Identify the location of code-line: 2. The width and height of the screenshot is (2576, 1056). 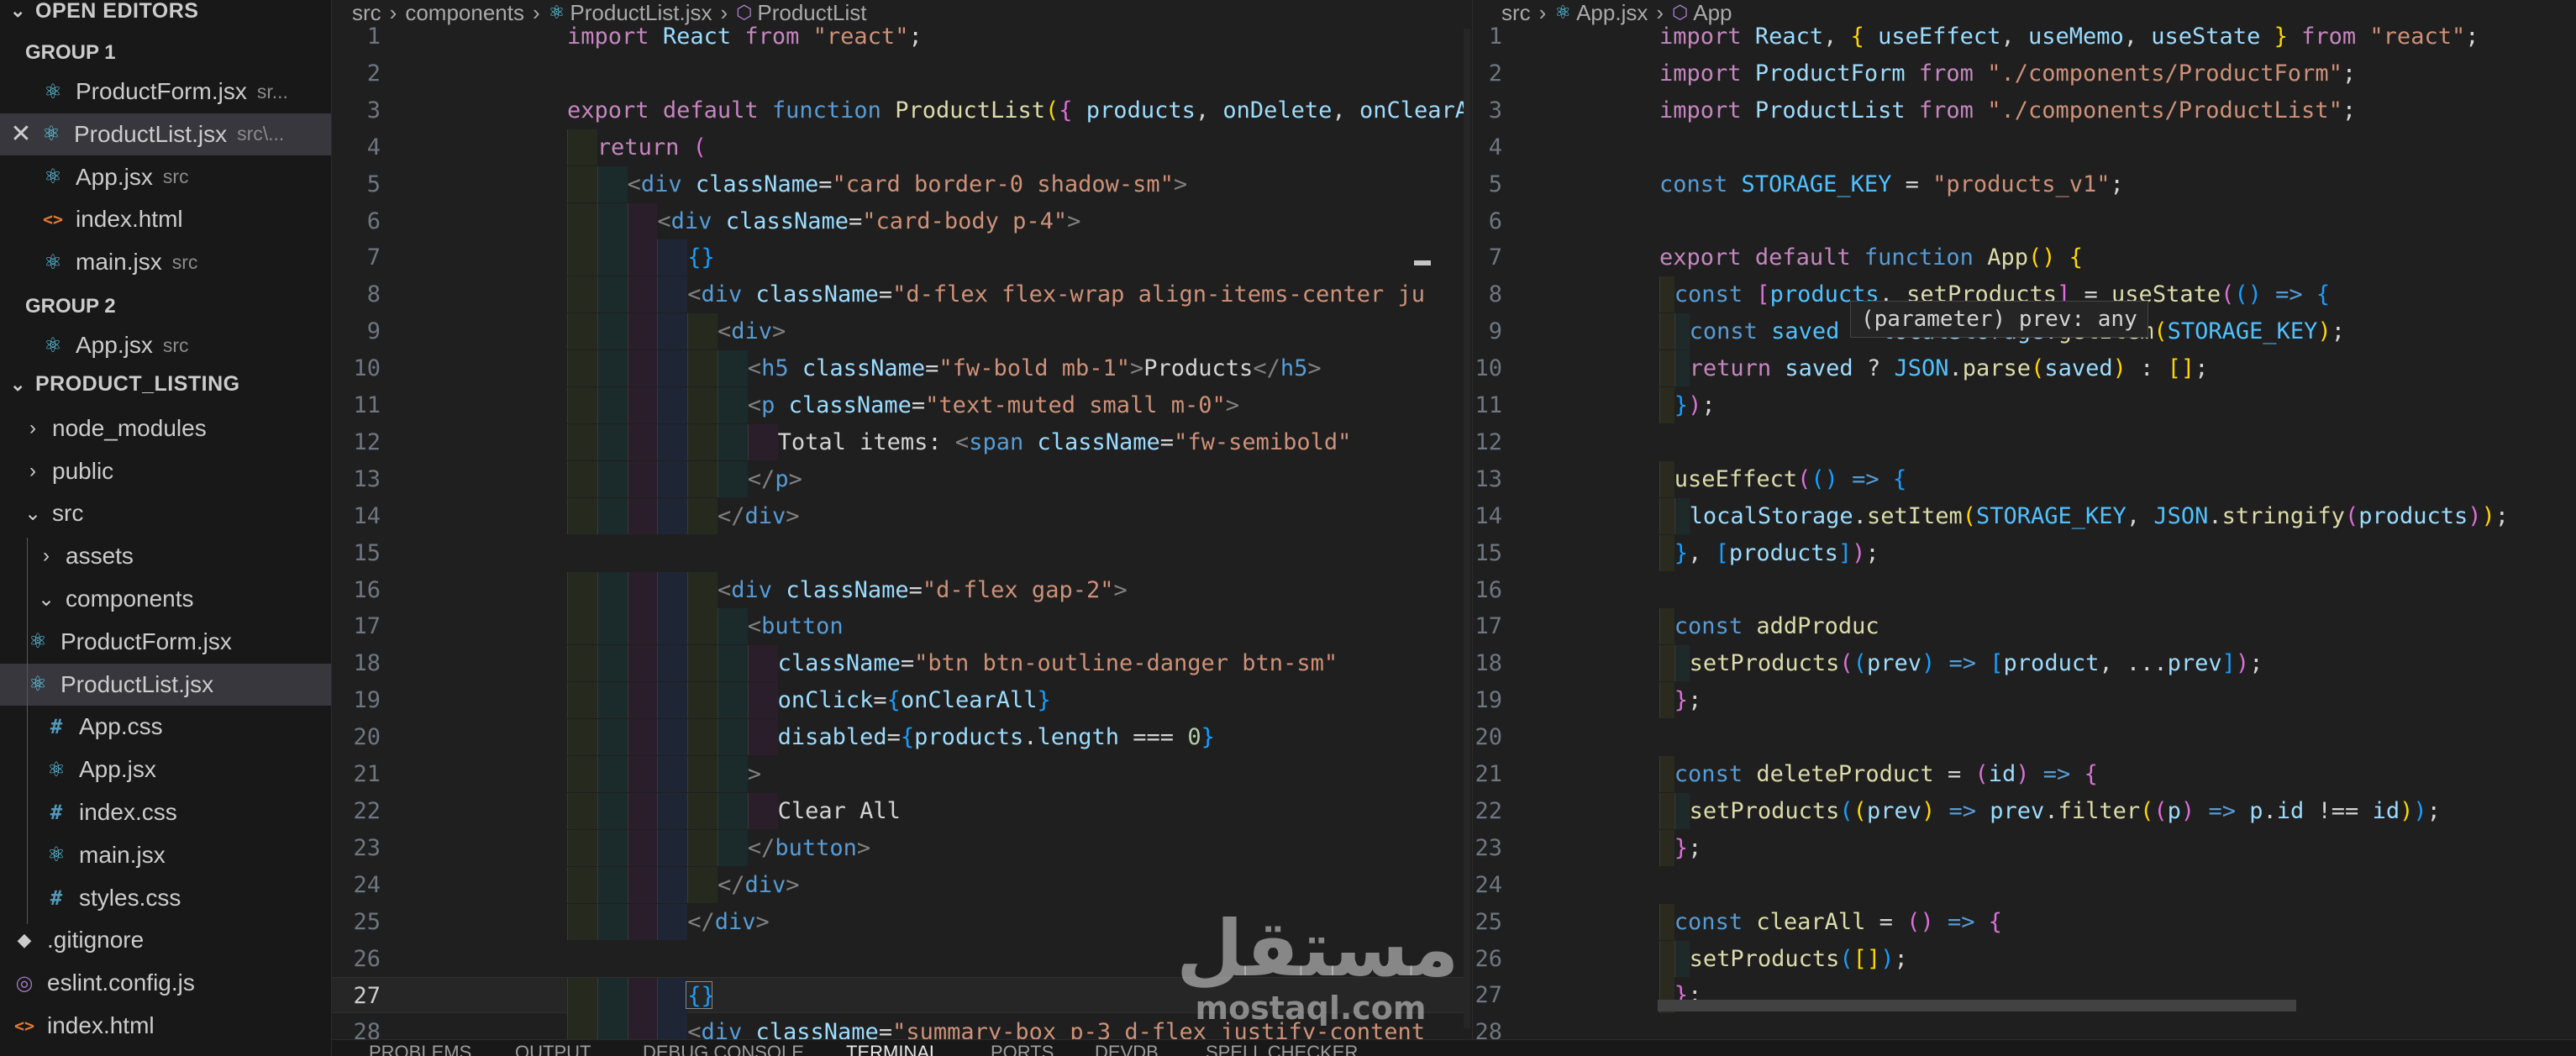
(901, 74).